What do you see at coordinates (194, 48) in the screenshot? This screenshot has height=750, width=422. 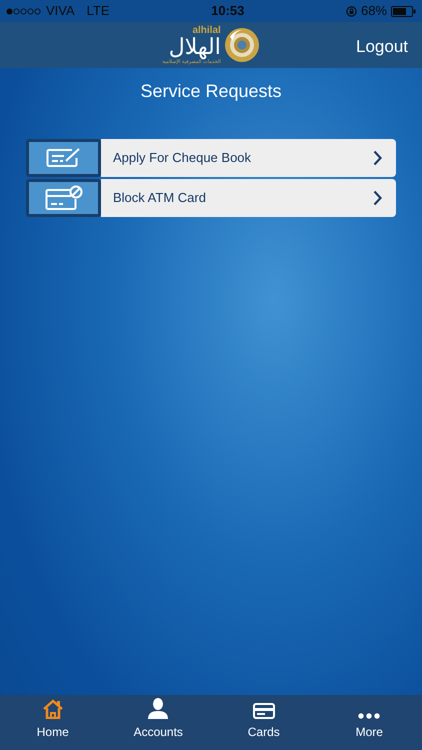 I see `logo-arabic-text: الهلال` at bounding box center [194, 48].